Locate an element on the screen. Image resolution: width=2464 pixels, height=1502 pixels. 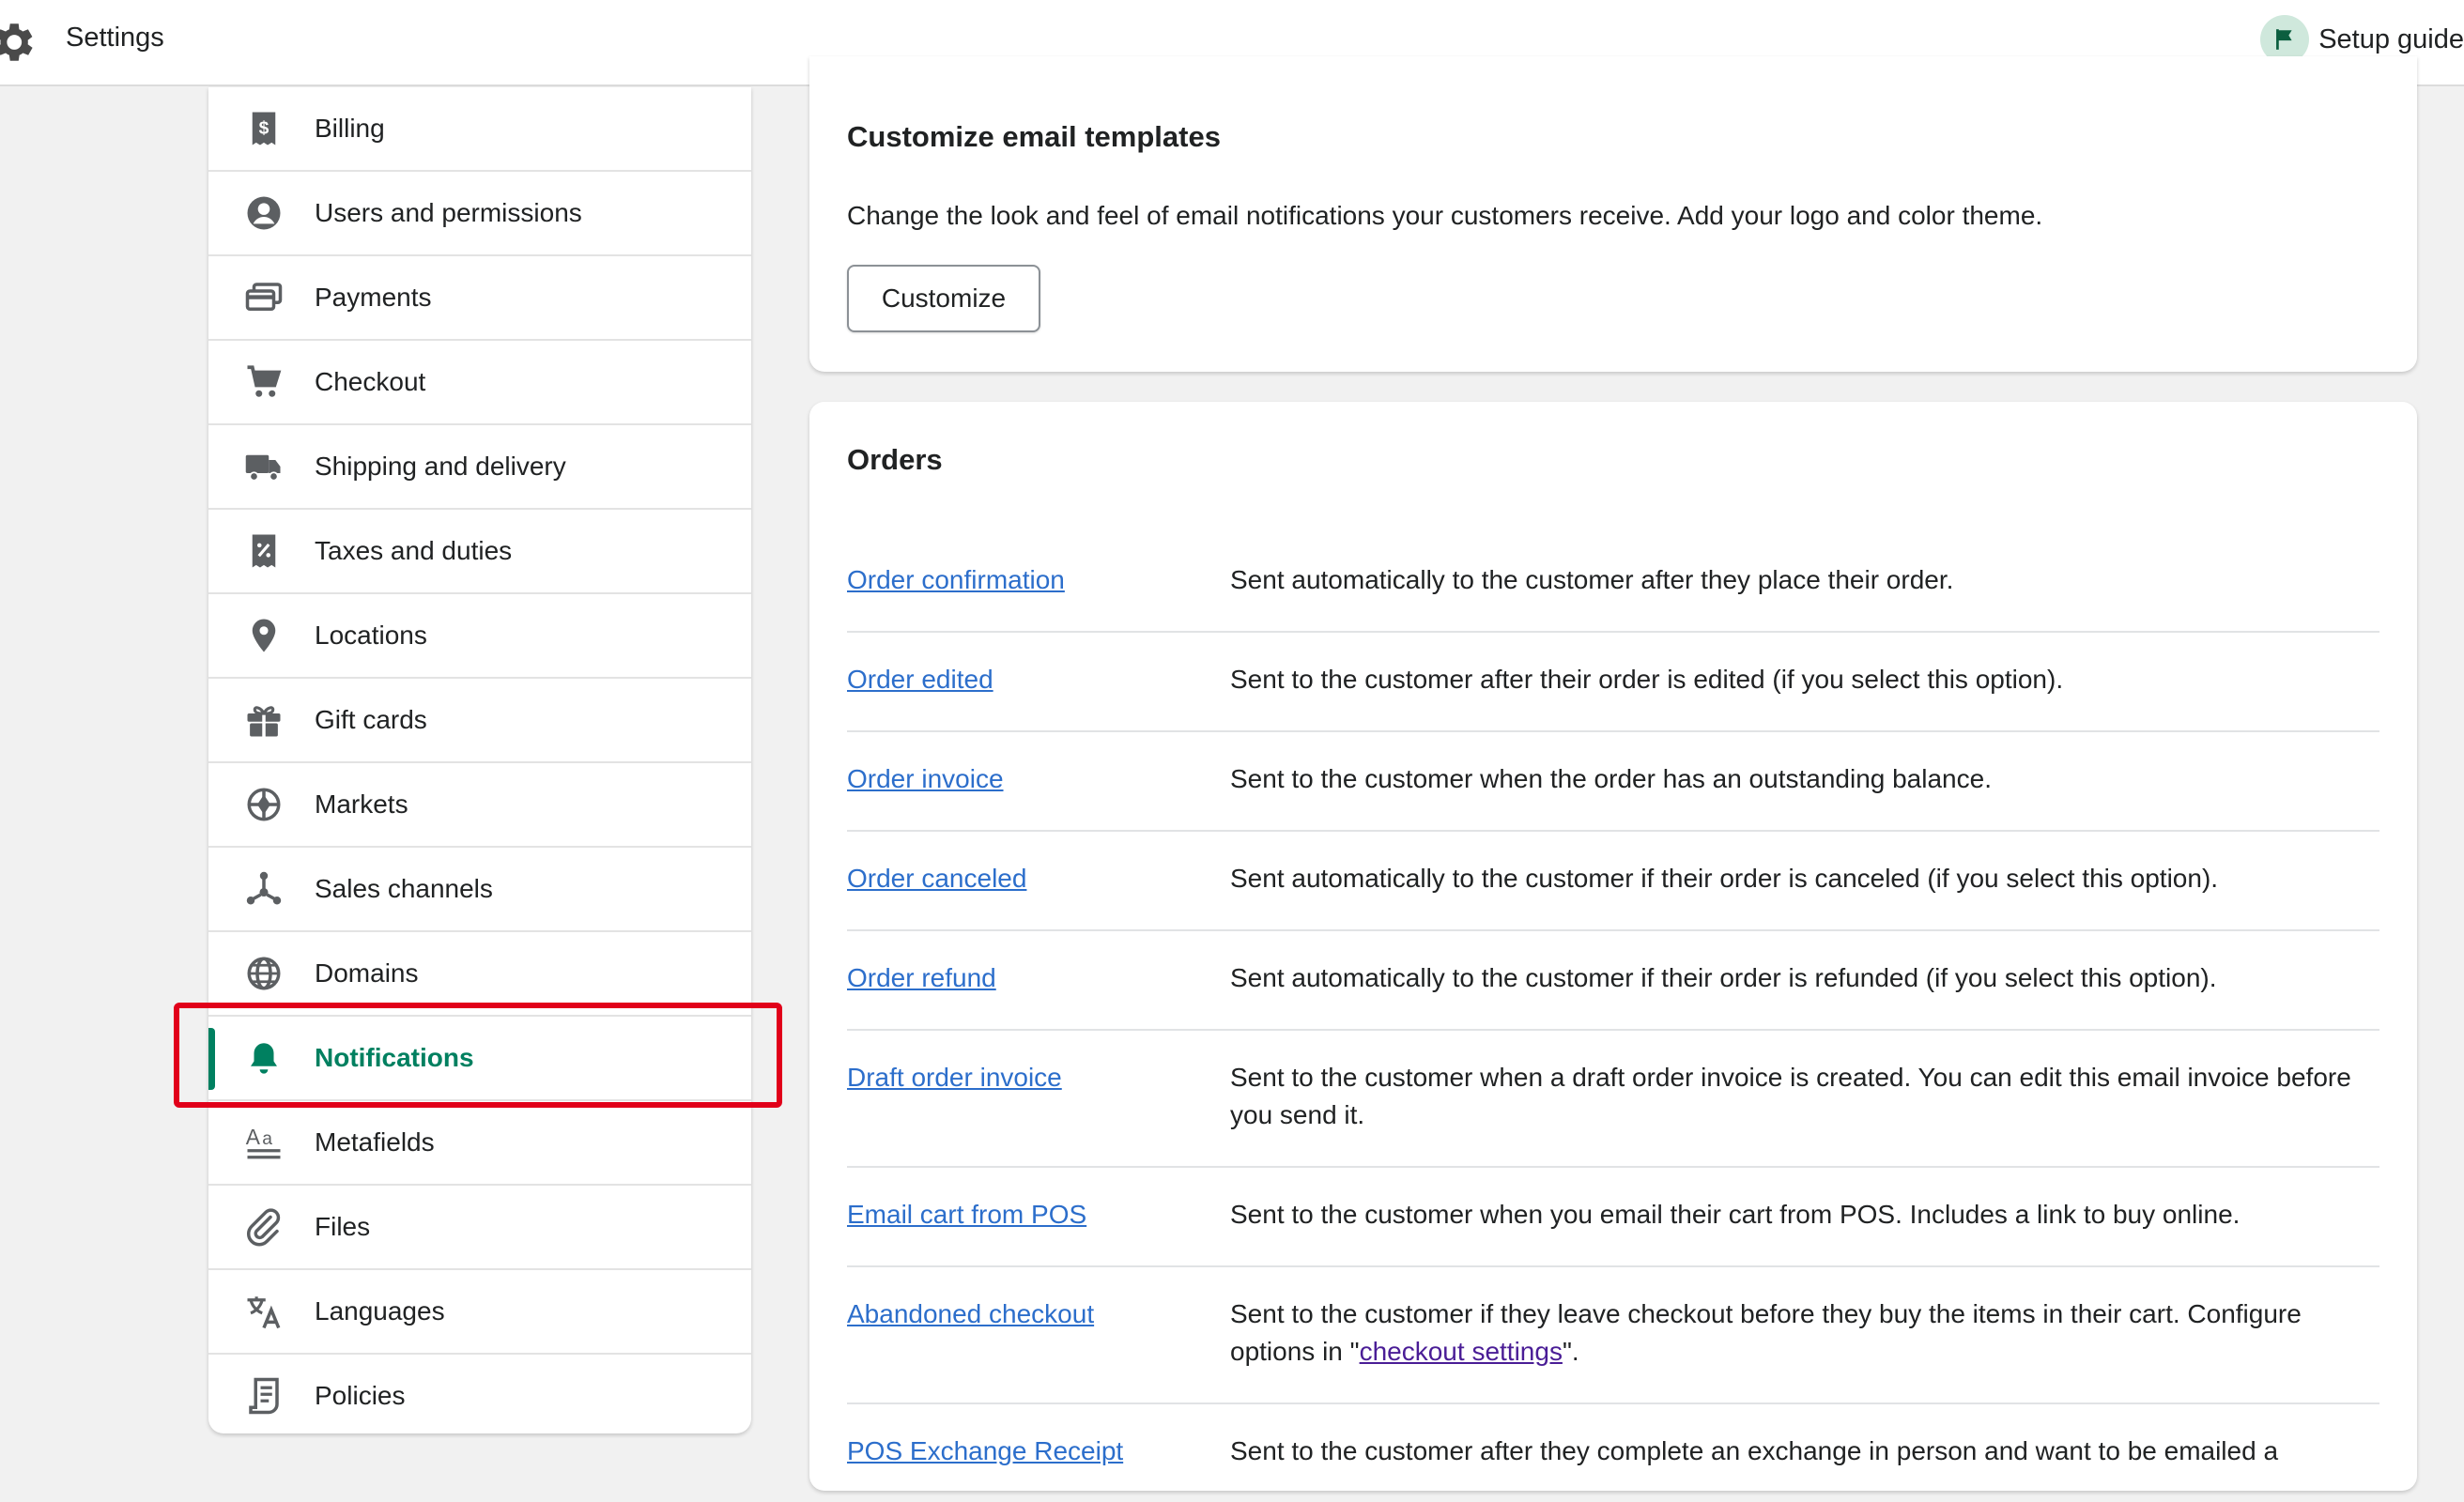
order-edited-link: Order edited is located at coordinates (920, 680).